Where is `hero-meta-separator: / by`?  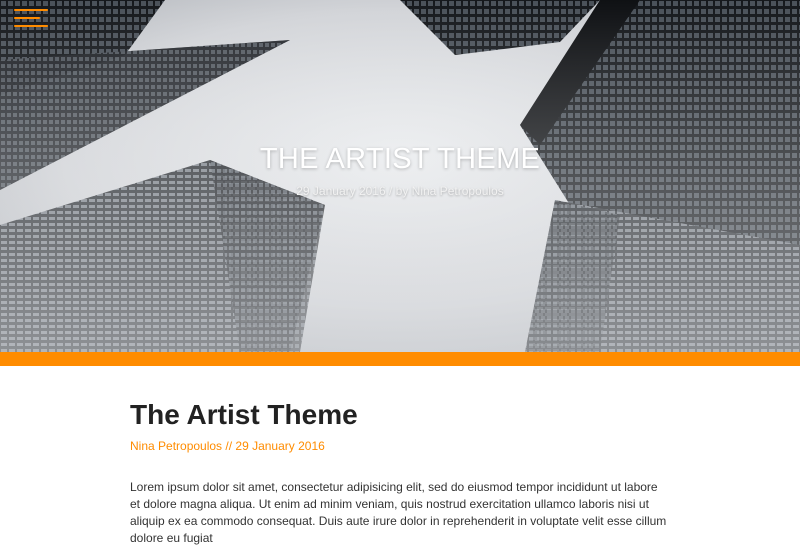
hero-meta-separator: / by is located at coordinates (398, 191).